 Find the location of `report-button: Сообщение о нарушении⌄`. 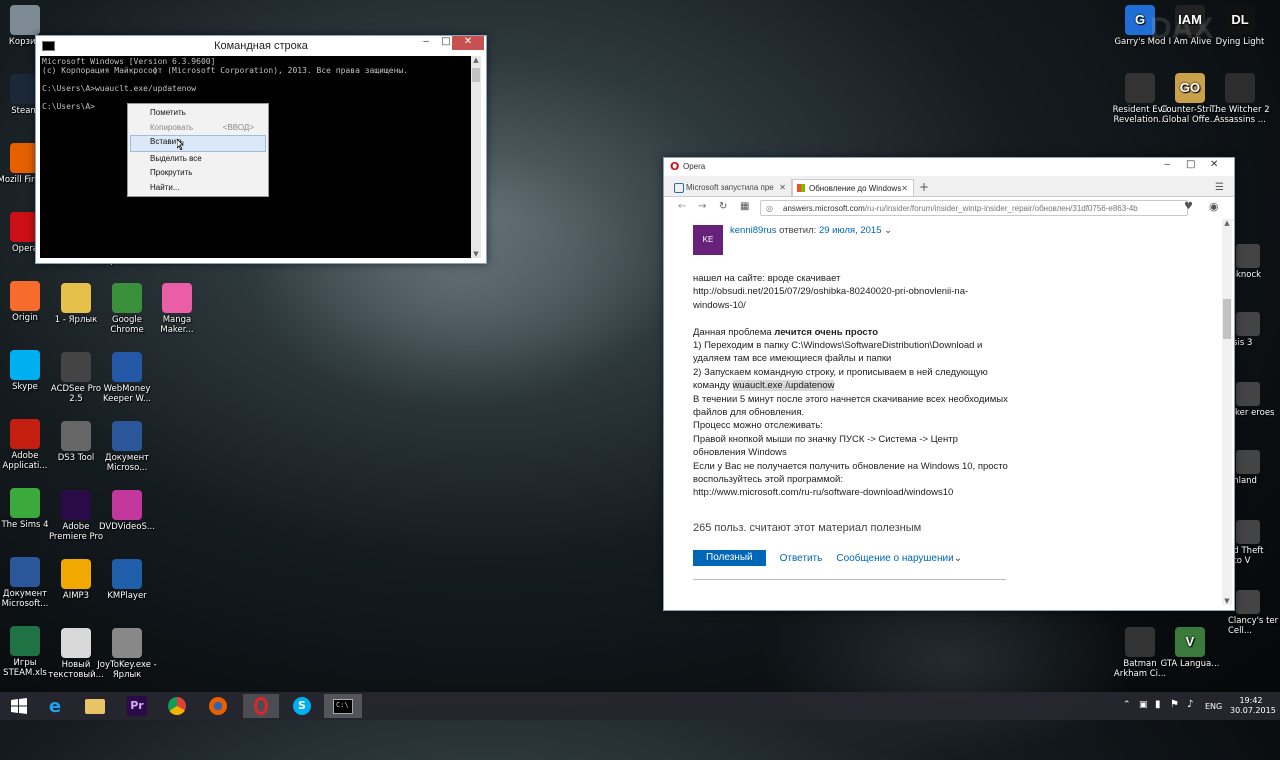

report-button: Сообщение о нарушении⌄ is located at coordinates (899, 558).